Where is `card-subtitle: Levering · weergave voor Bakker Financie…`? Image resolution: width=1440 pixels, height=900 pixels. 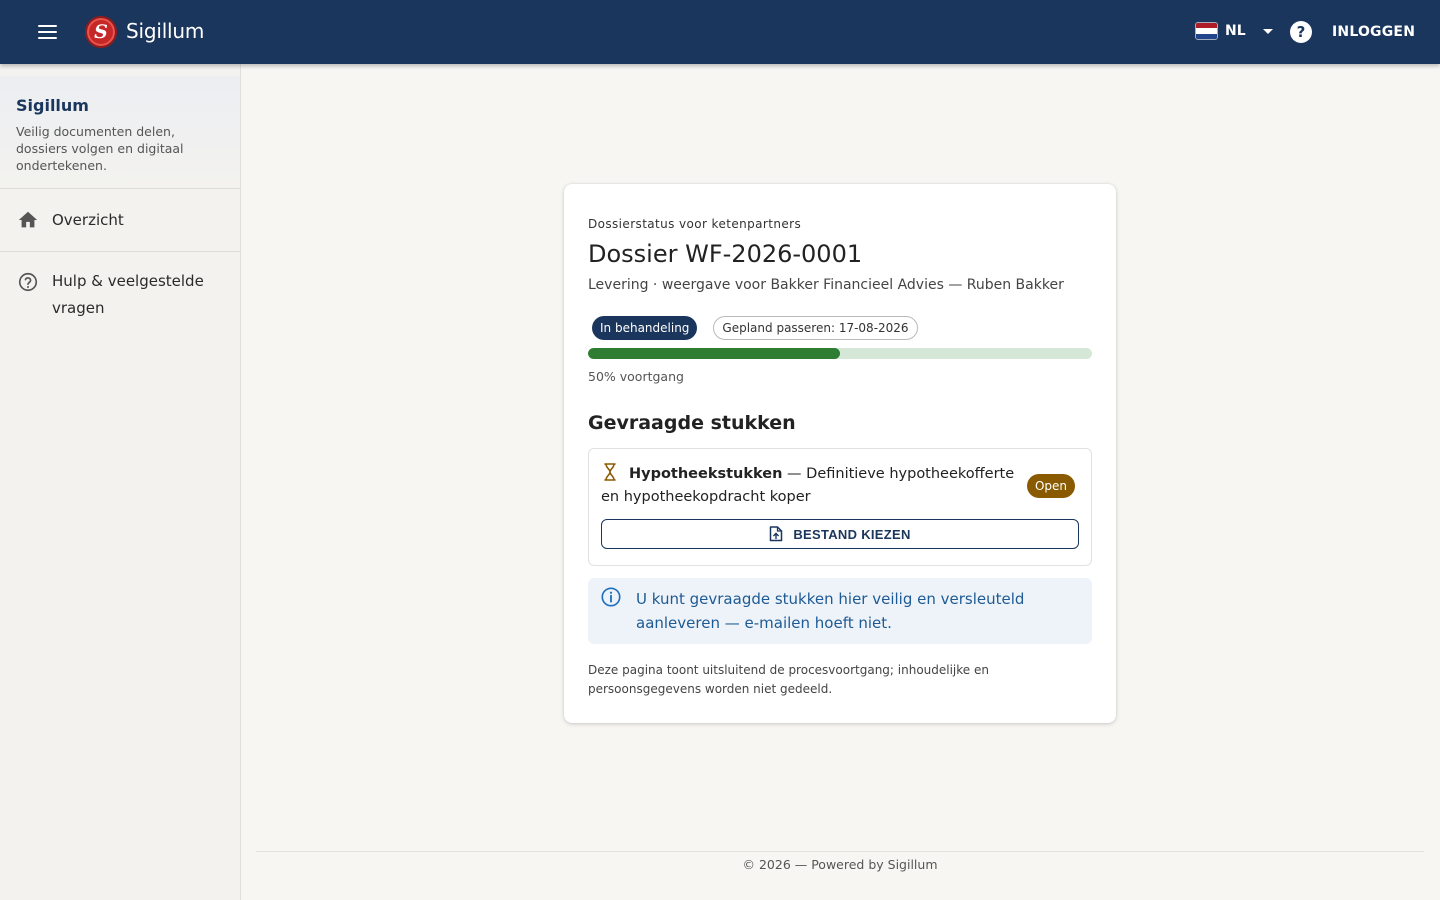
card-subtitle: Levering · weergave voor Bakker Financie… is located at coordinates (826, 285).